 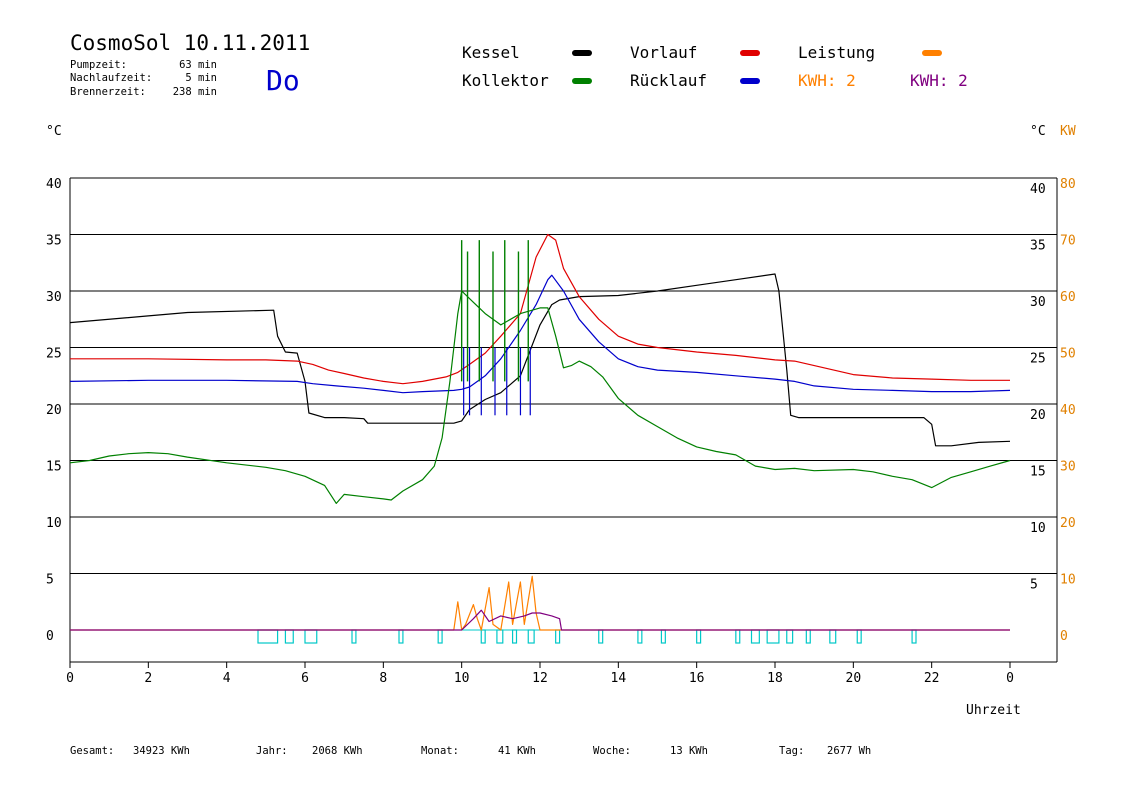 What do you see at coordinates (697, 678) in the screenshot?
I see `x-tick-8: 16` at bounding box center [697, 678].